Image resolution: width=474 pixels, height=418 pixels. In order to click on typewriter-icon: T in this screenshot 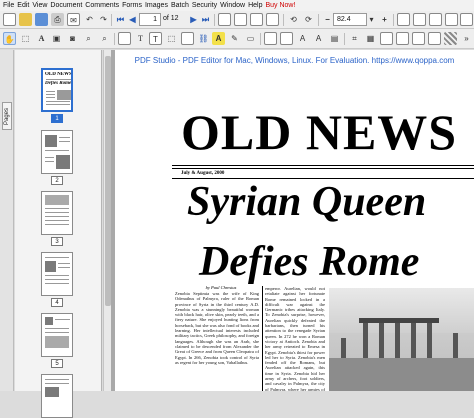, I will do `click(140, 38)`.